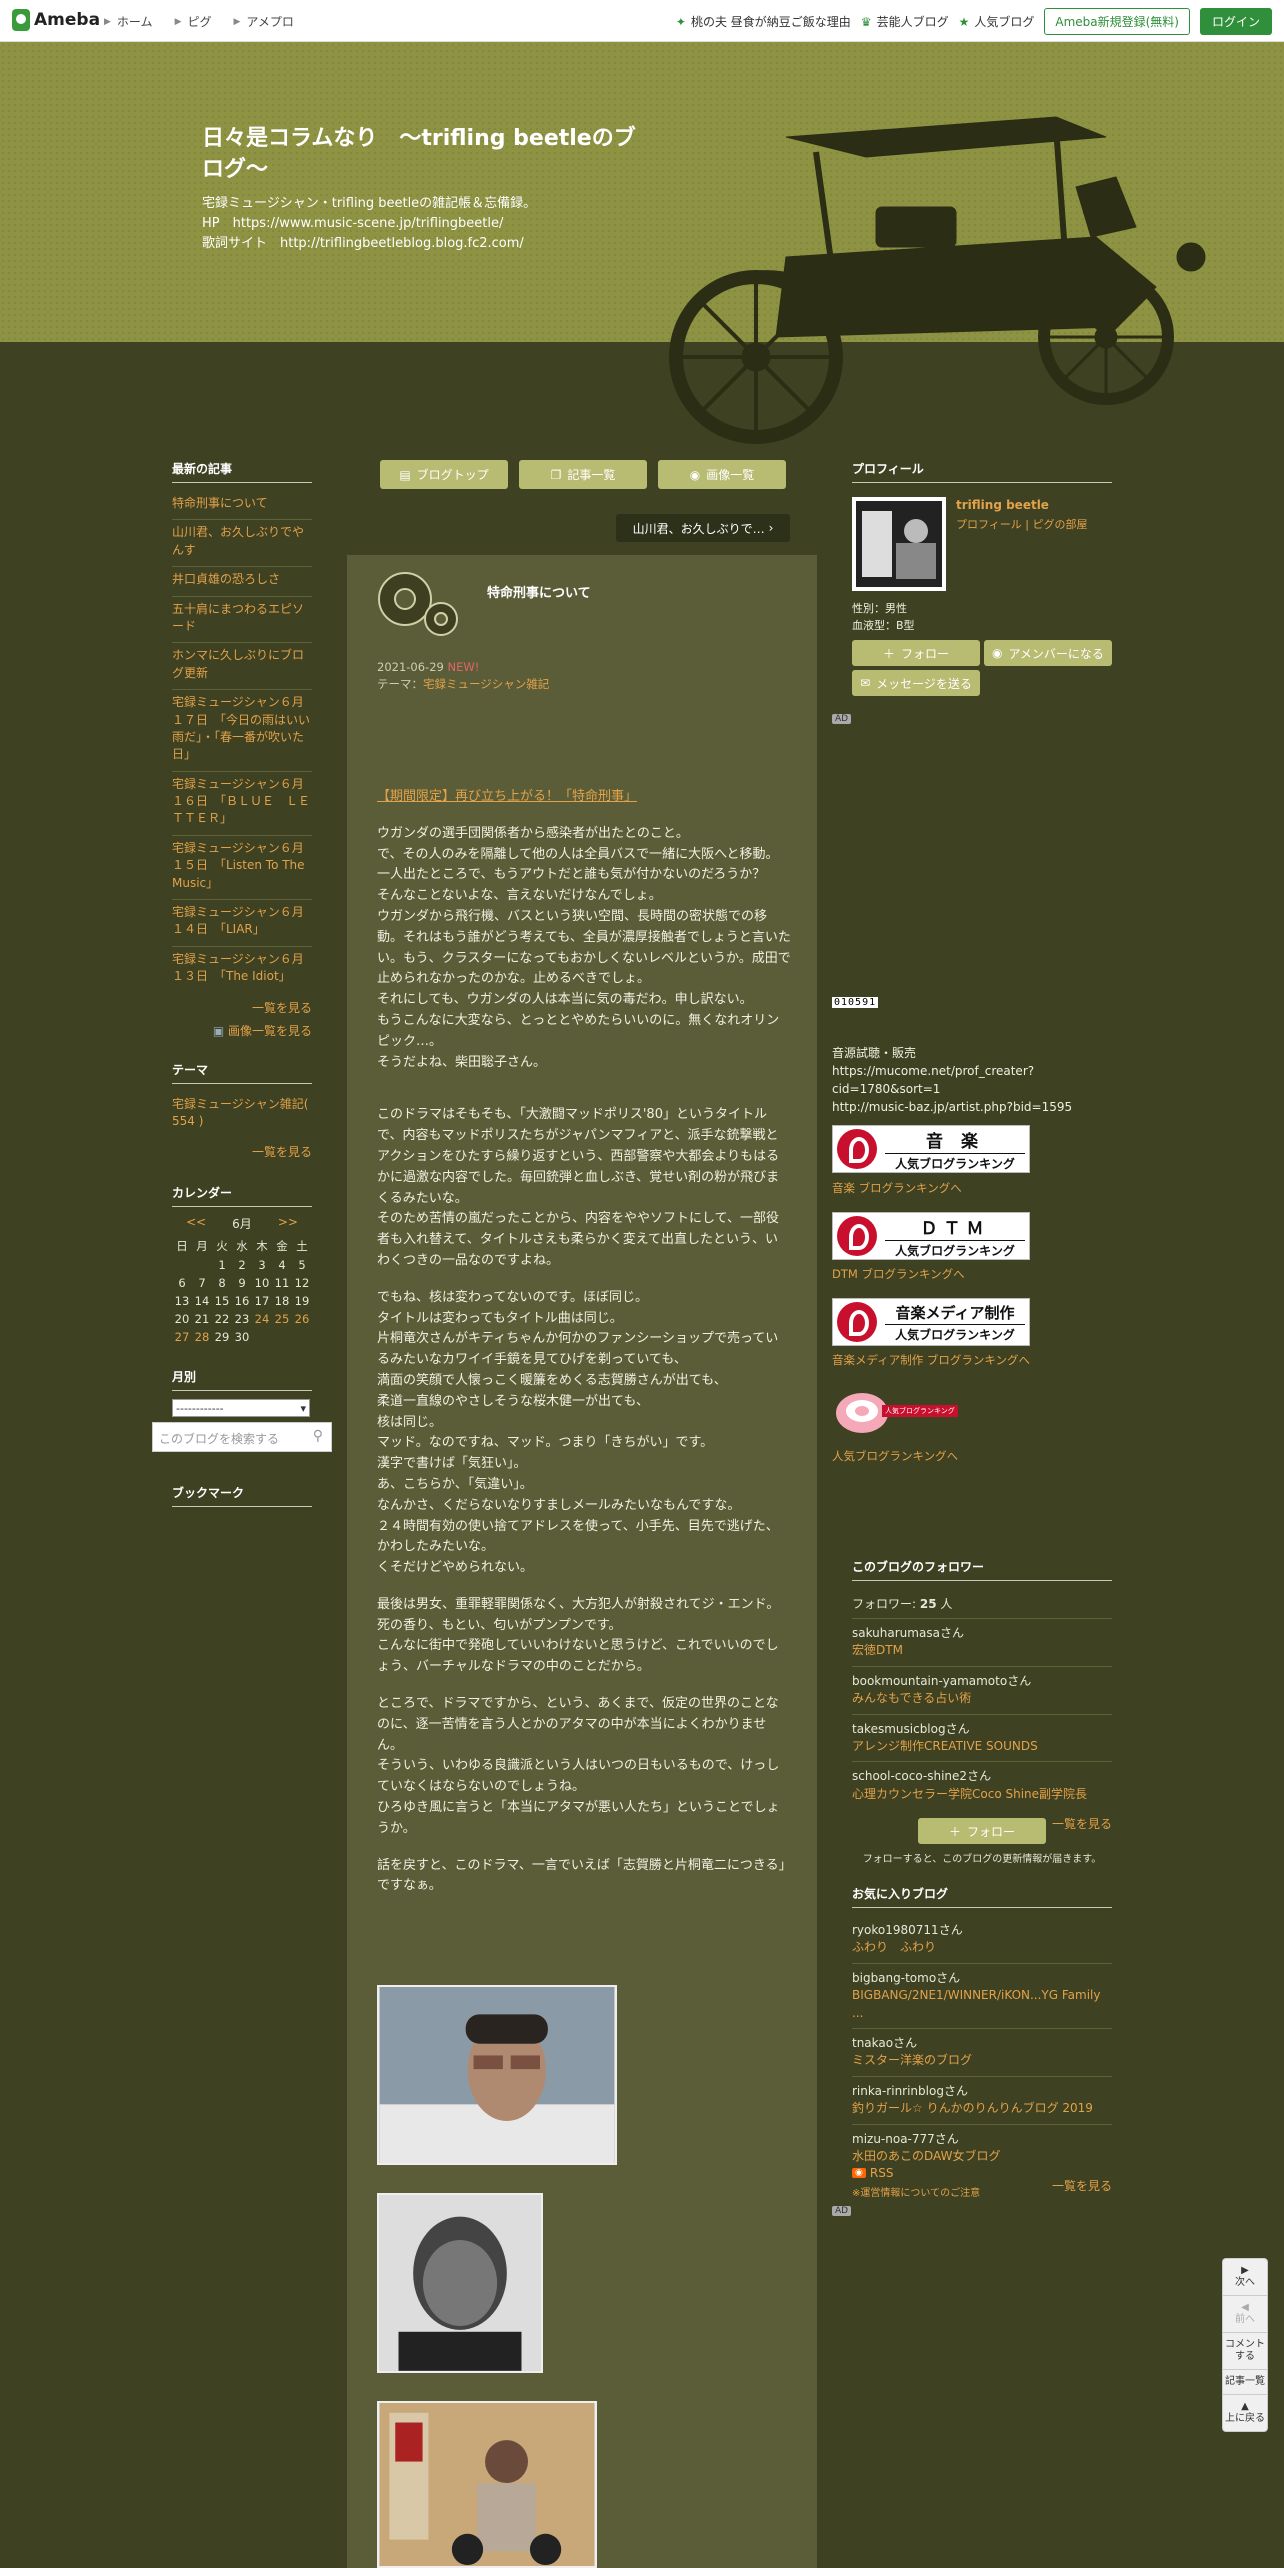  What do you see at coordinates (242, 1030) in the screenshot?
I see `image-list-link: ▣ 画像一覧を見る` at bounding box center [242, 1030].